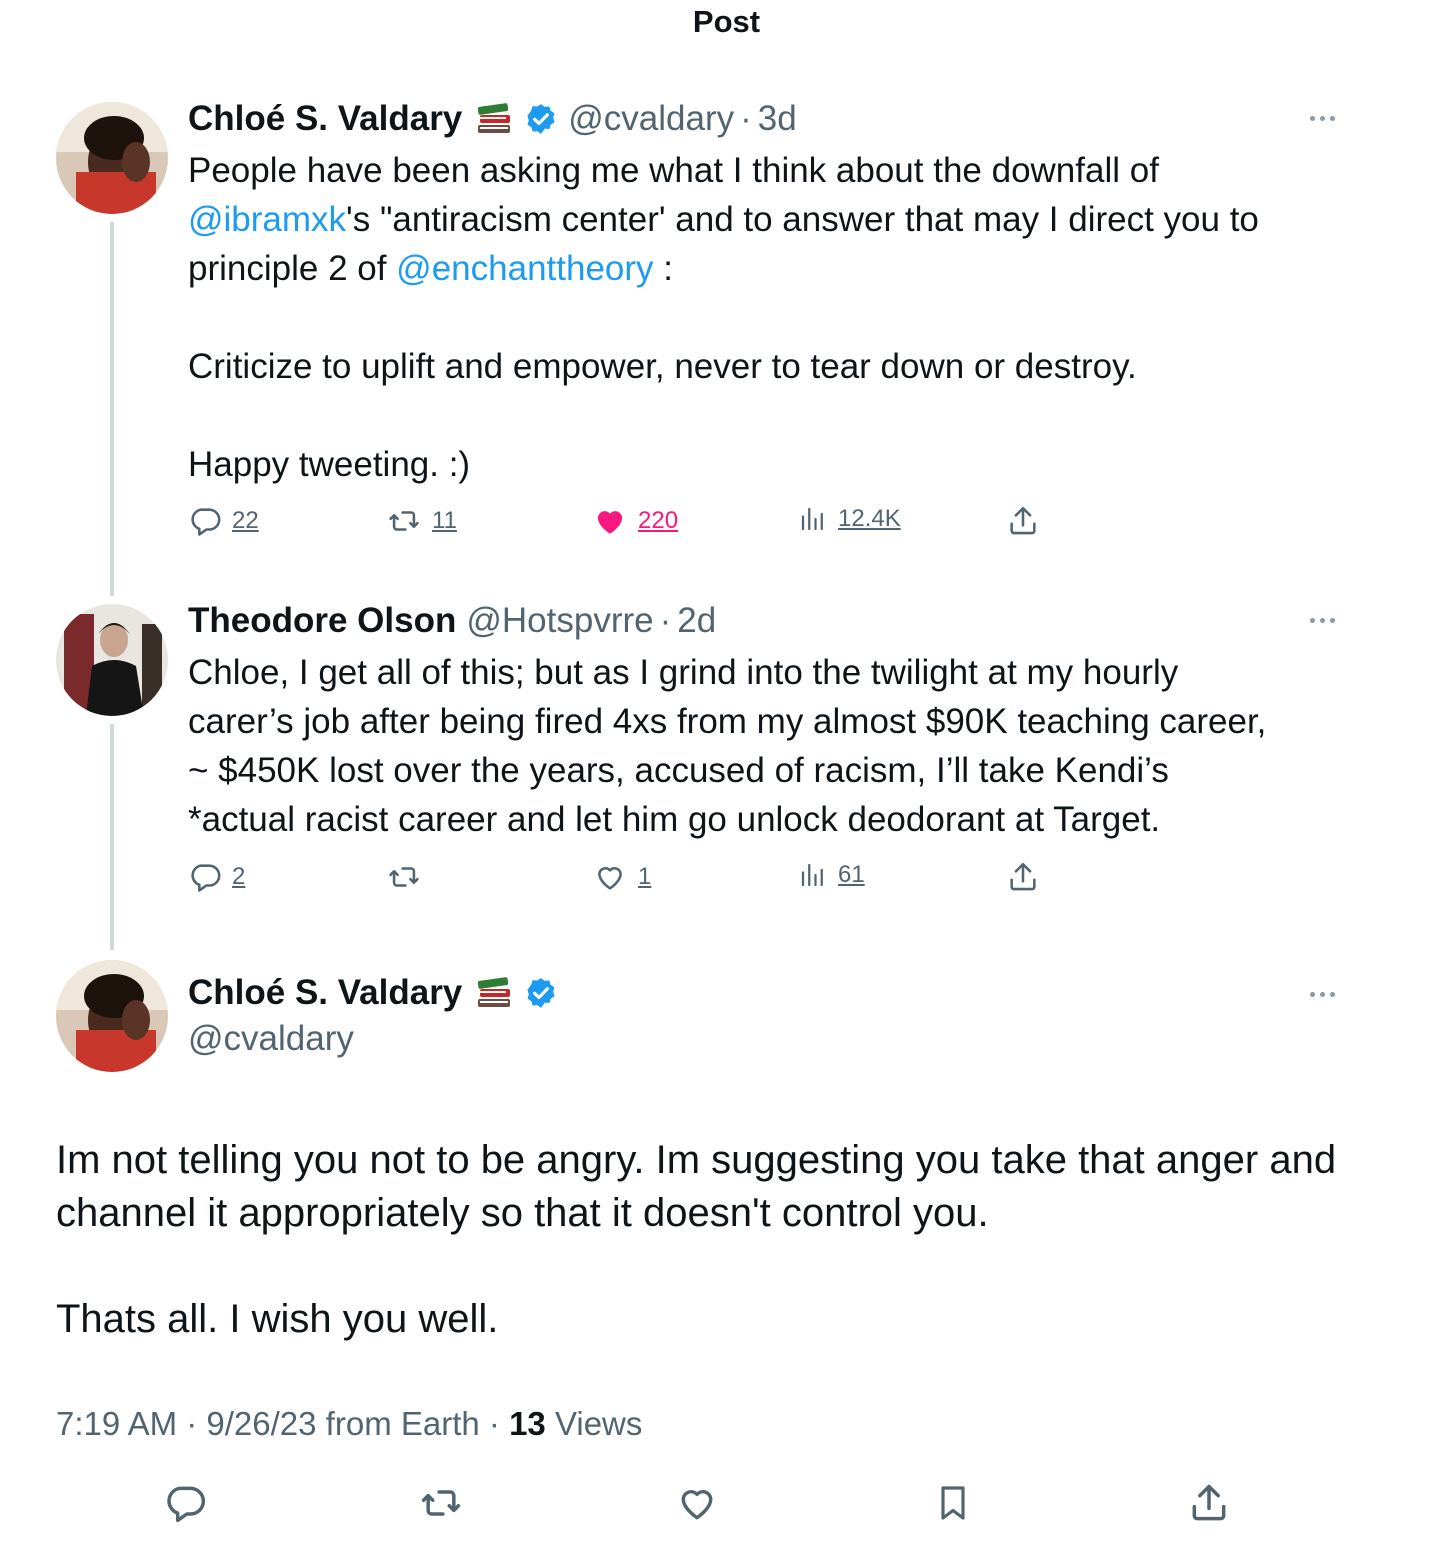 Image resolution: width=1453 pixels, height=1568 pixels. I want to click on bookmark-icon, so click(953, 1505).